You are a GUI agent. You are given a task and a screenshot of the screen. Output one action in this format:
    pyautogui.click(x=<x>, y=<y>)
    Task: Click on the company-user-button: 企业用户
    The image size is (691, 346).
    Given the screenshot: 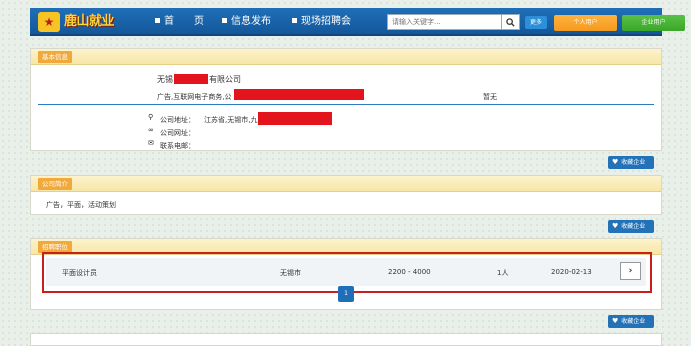 What is the action you would take?
    pyautogui.click(x=653, y=23)
    